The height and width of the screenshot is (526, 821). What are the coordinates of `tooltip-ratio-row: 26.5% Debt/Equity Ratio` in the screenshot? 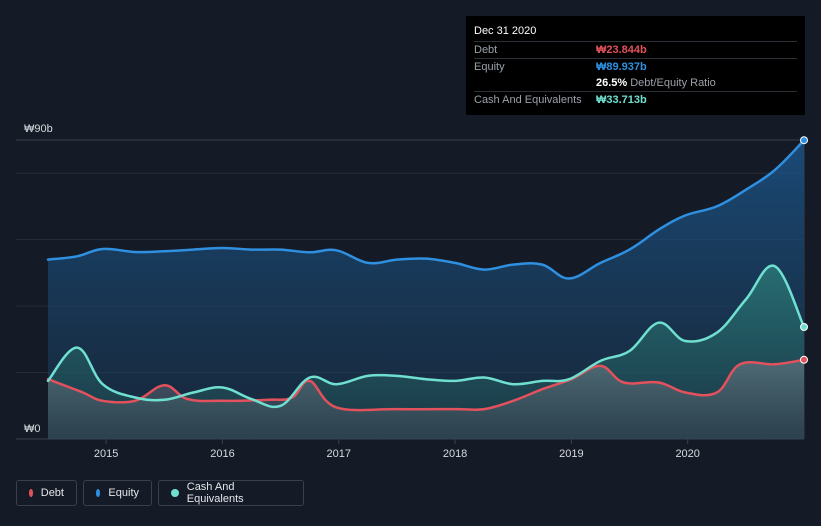 It's located at (635, 83).